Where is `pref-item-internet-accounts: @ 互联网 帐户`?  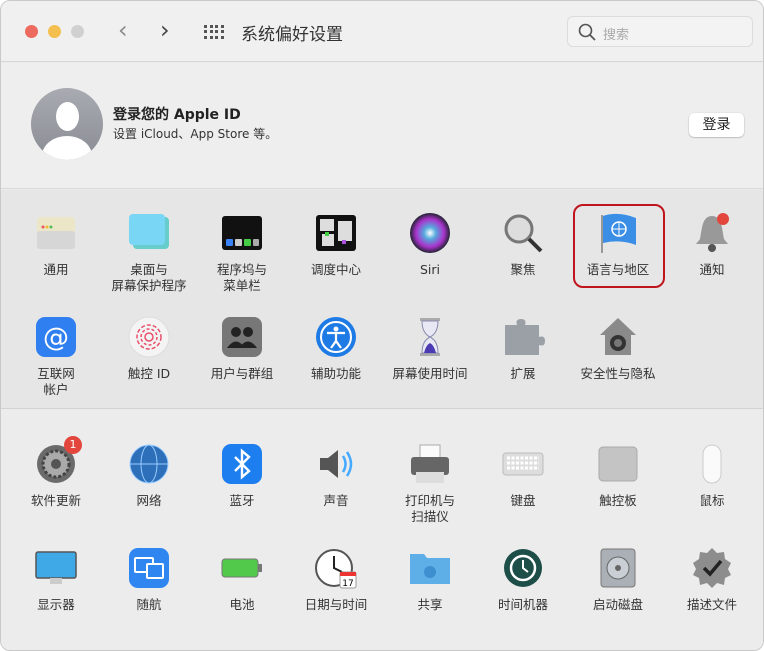 pref-item-internet-accounts: @ 互联网 帐户 is located at coordinates (56, 356).